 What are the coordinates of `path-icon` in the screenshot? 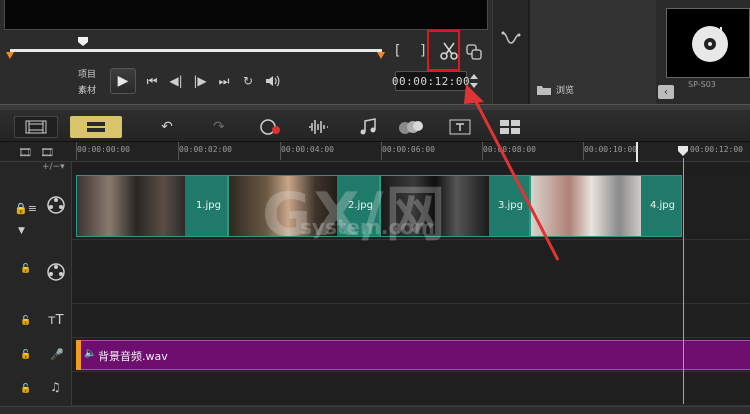 It's located at (511, 38).